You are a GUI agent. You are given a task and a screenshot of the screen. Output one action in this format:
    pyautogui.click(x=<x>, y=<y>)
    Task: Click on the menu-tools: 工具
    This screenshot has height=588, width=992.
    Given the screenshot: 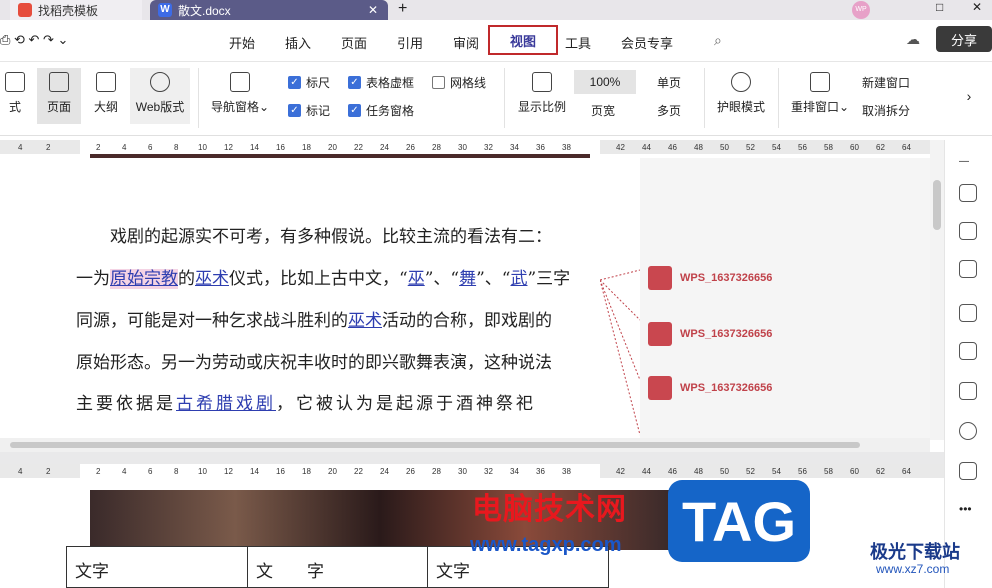 What is the action you would take?
    pyautogui.click(x=578, y=42)
    